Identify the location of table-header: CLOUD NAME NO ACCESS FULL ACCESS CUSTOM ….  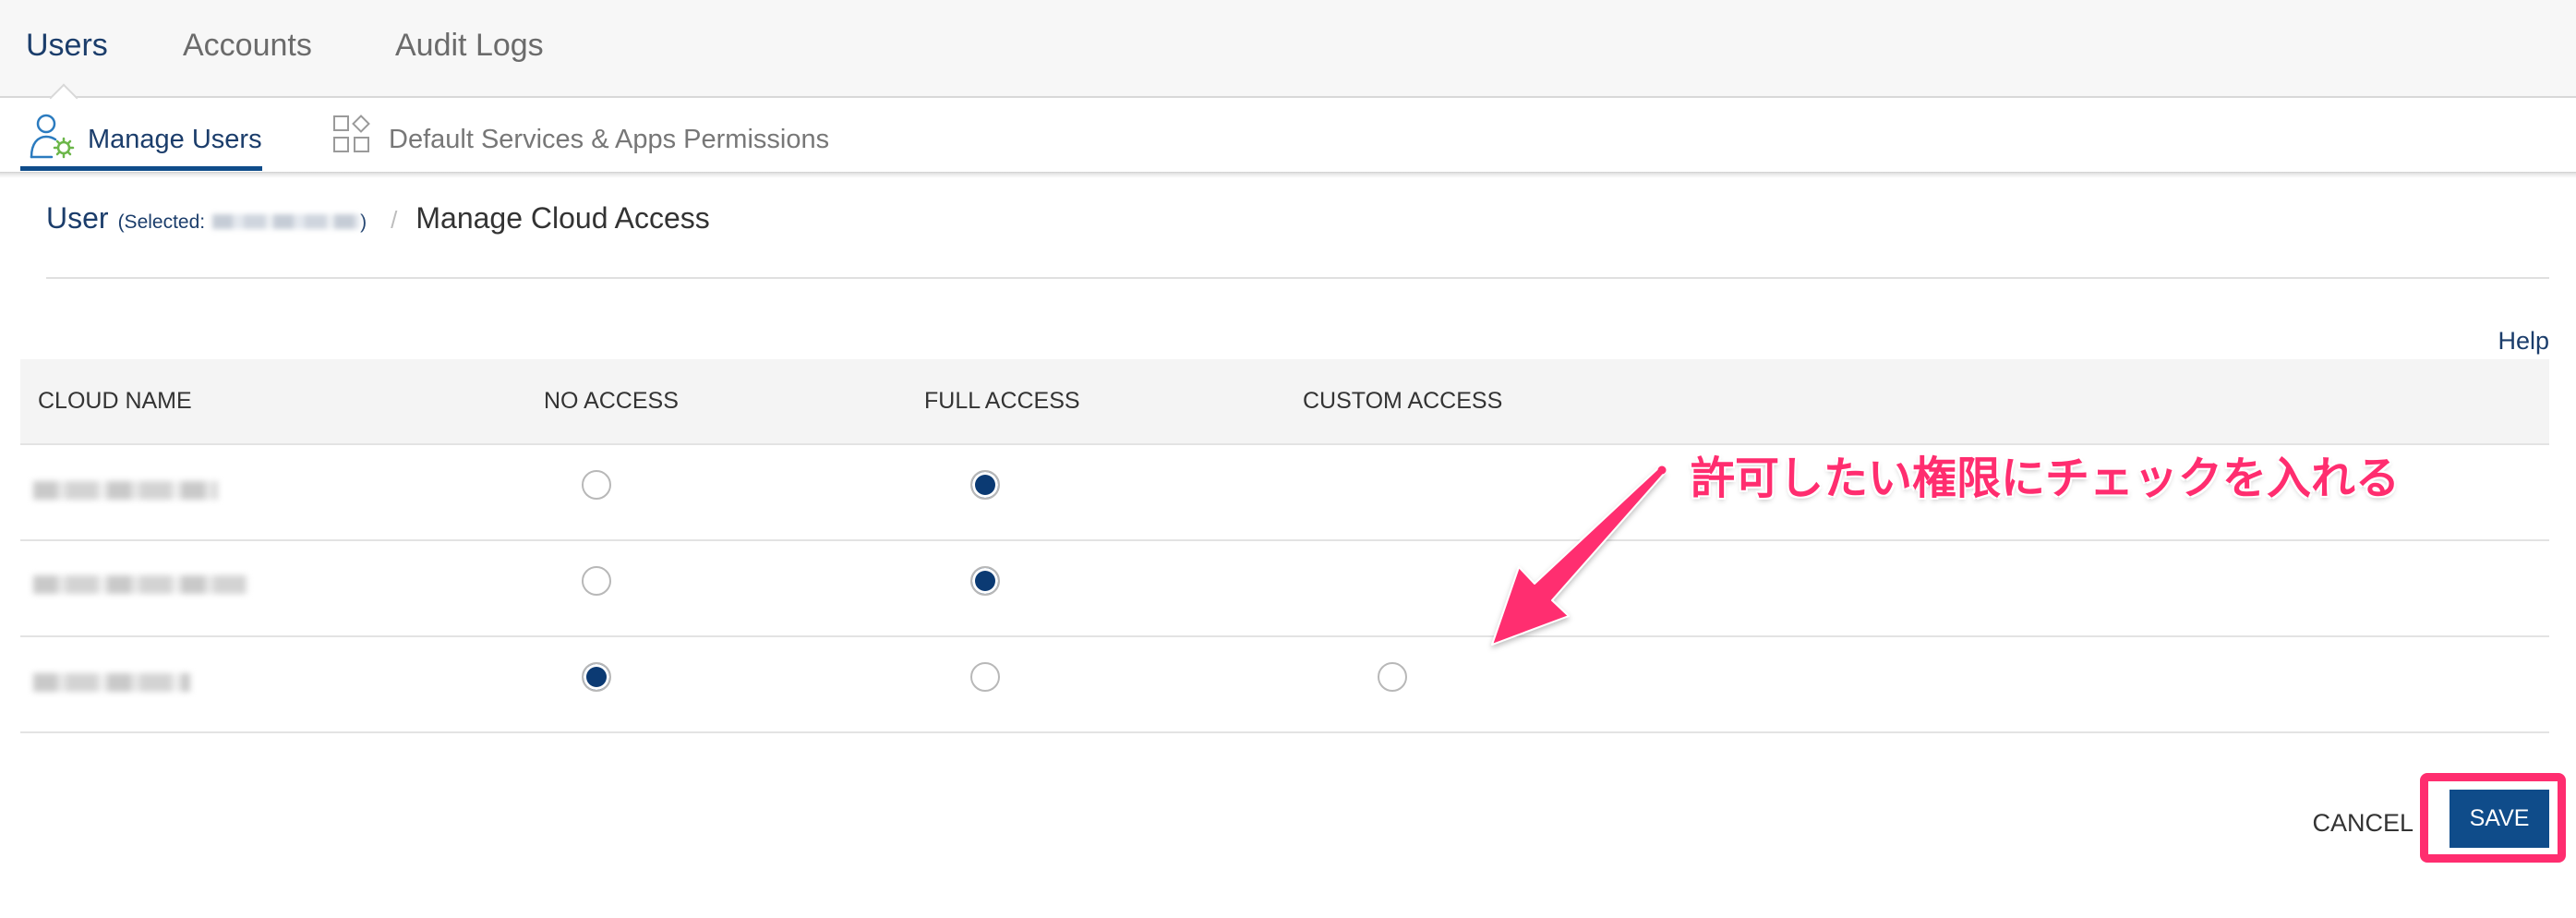
(1284, 402).